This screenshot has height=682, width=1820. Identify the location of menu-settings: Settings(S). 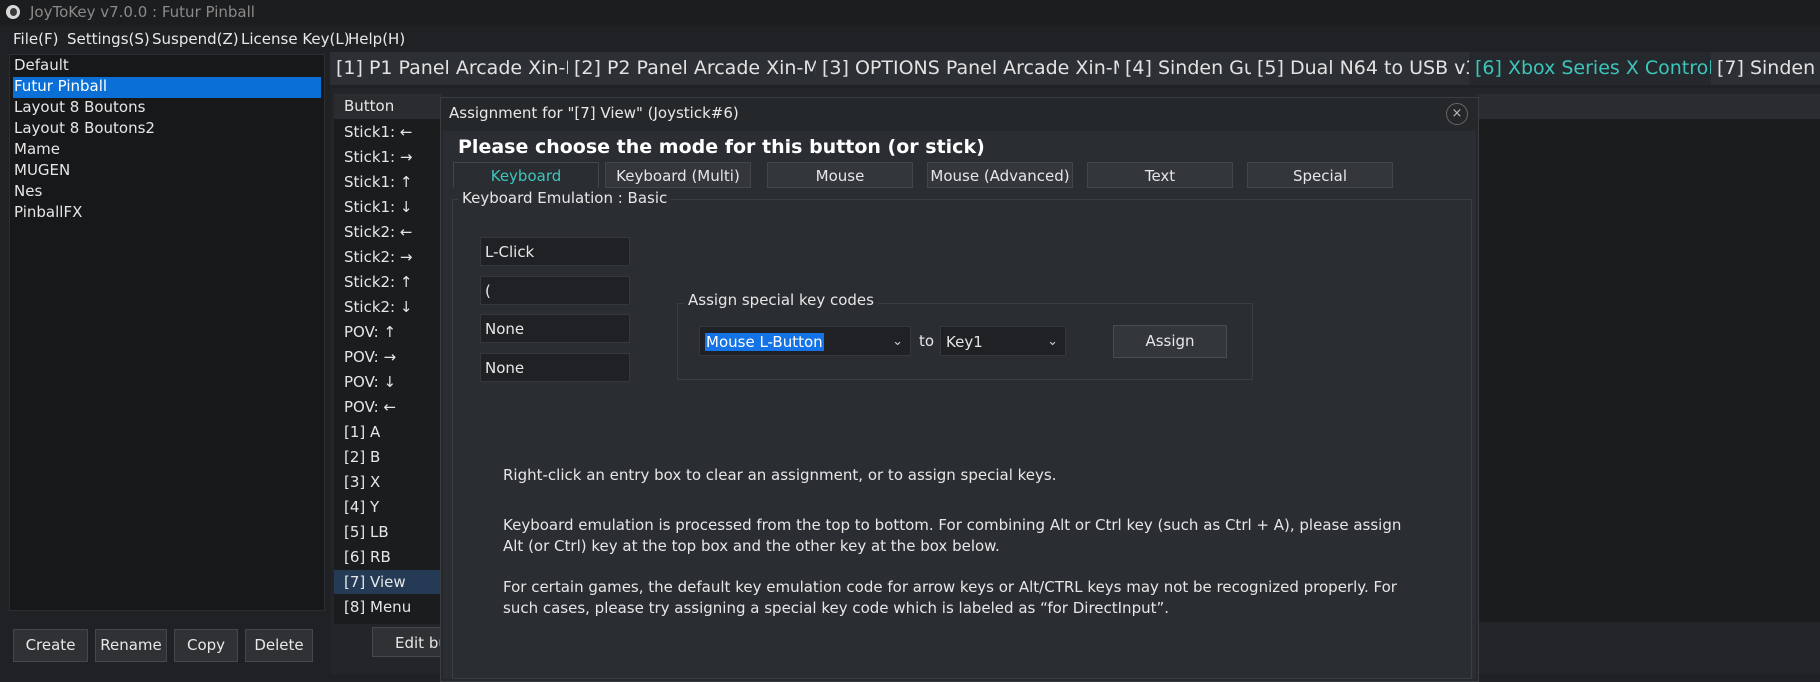
(108, 39).